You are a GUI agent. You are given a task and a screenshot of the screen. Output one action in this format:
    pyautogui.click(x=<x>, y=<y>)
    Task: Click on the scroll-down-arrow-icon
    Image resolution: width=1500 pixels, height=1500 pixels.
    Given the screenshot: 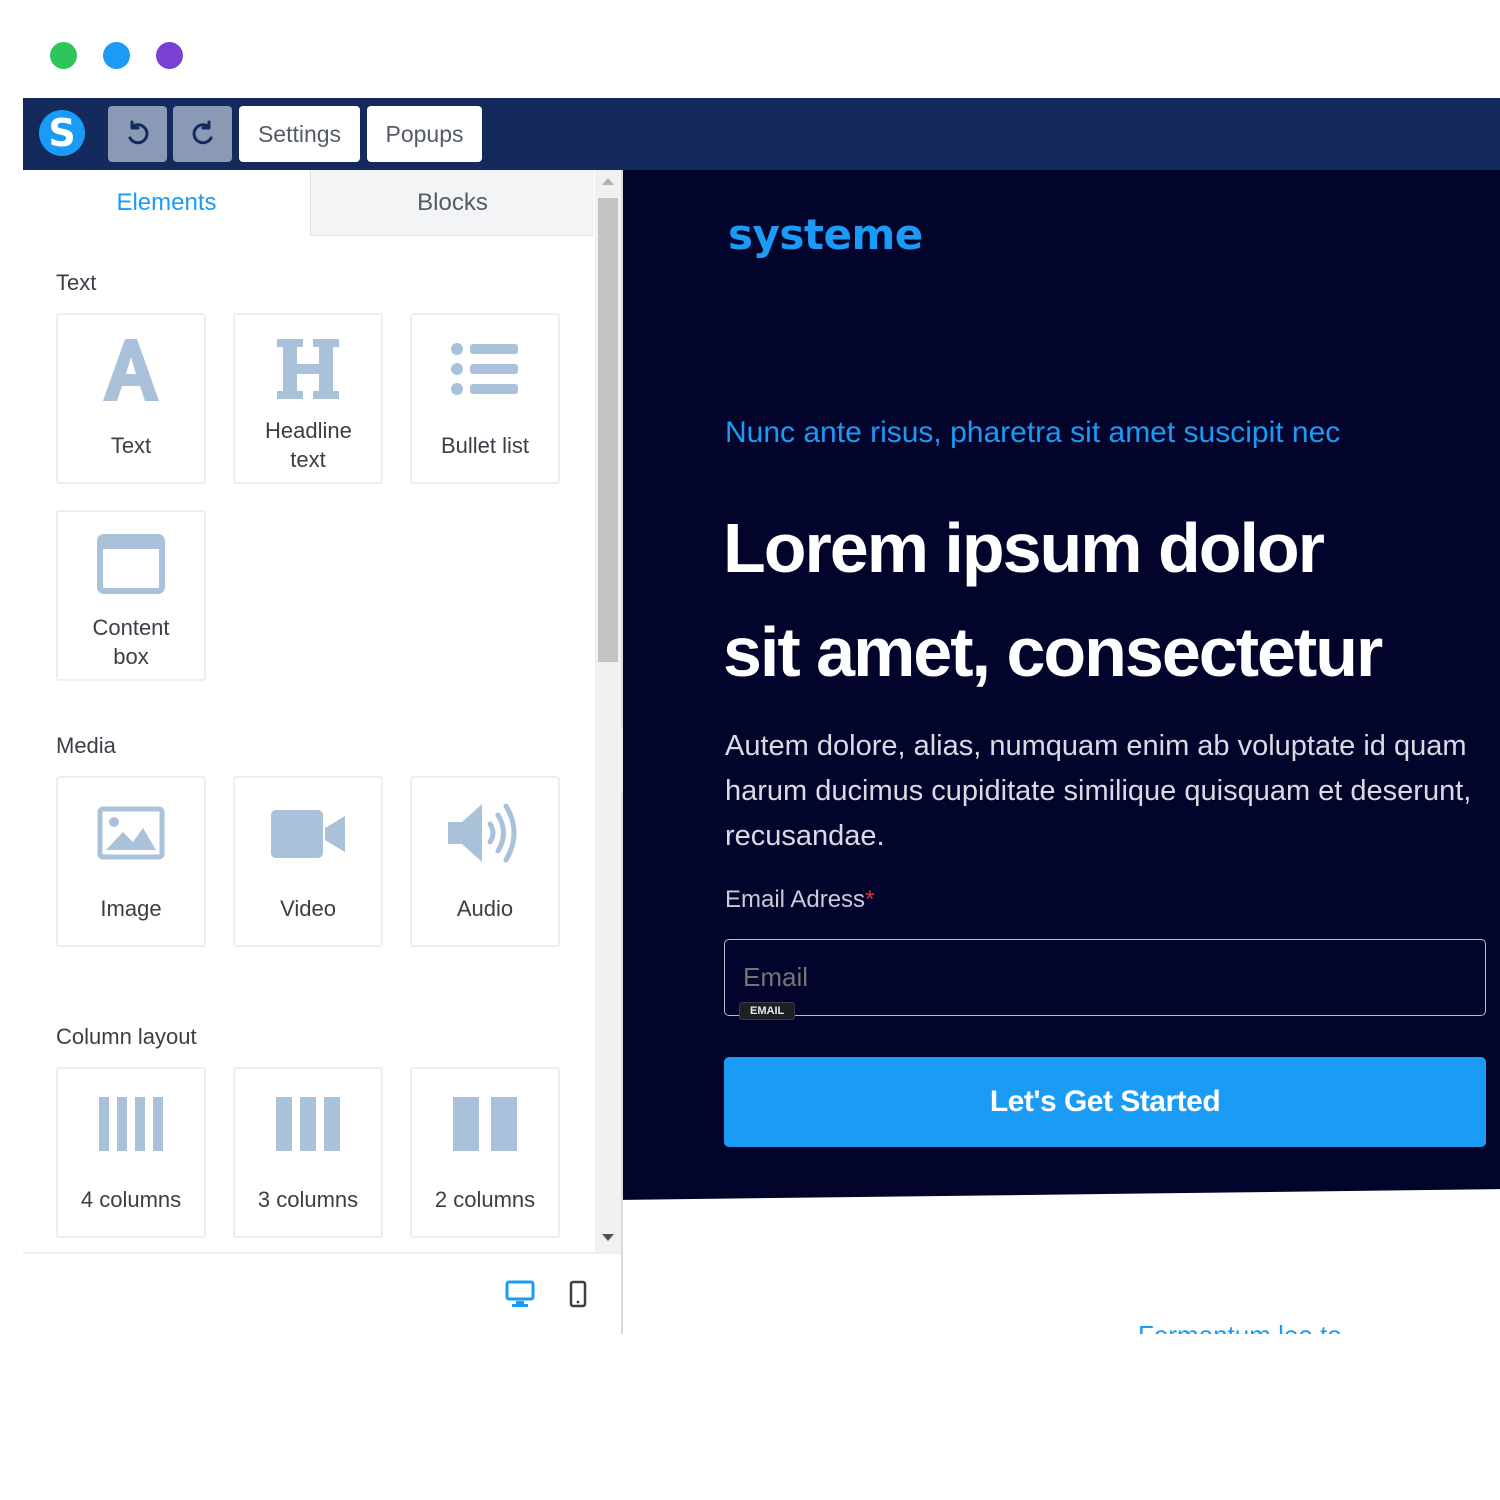 What is the action you would take?
    pyautogui.click(x=608, y=1237)
    